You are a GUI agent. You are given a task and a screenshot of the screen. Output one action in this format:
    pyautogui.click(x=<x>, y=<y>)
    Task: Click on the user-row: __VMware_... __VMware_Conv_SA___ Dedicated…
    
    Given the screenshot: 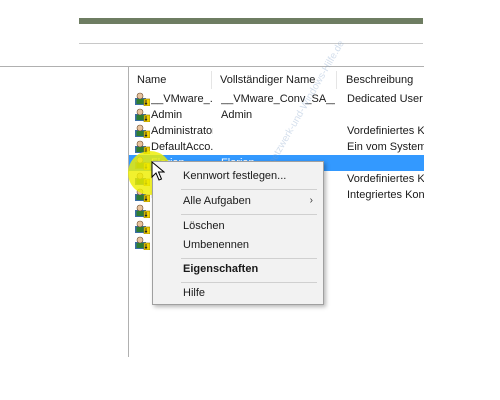 What is the action you would take?
    pyautogui.click(x=276, y=99)
    